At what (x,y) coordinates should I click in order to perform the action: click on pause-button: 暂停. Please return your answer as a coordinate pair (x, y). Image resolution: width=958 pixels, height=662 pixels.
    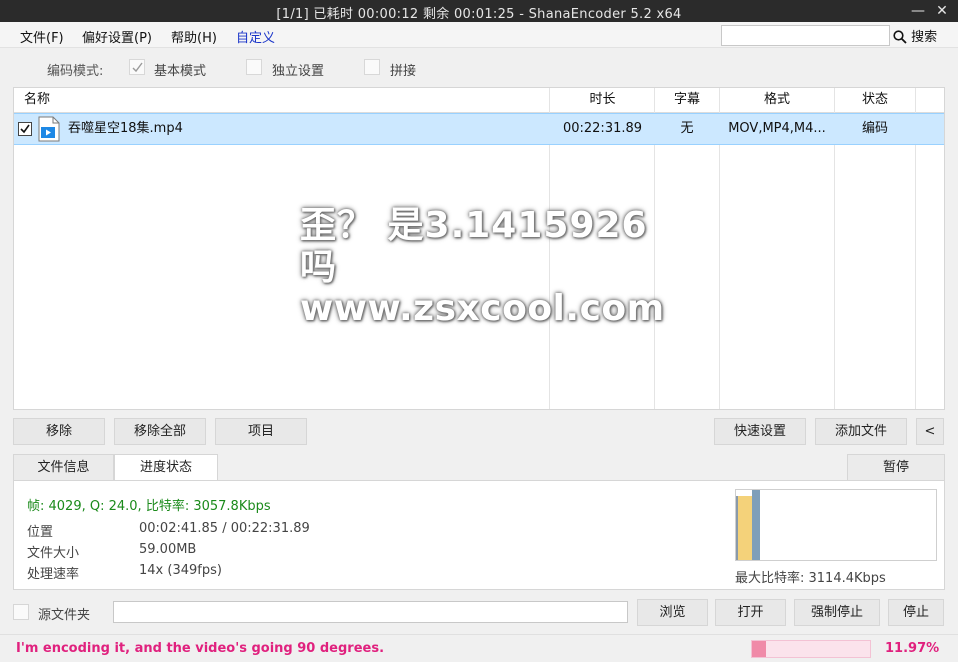
    Looking at the image, I should click on (896, 467).